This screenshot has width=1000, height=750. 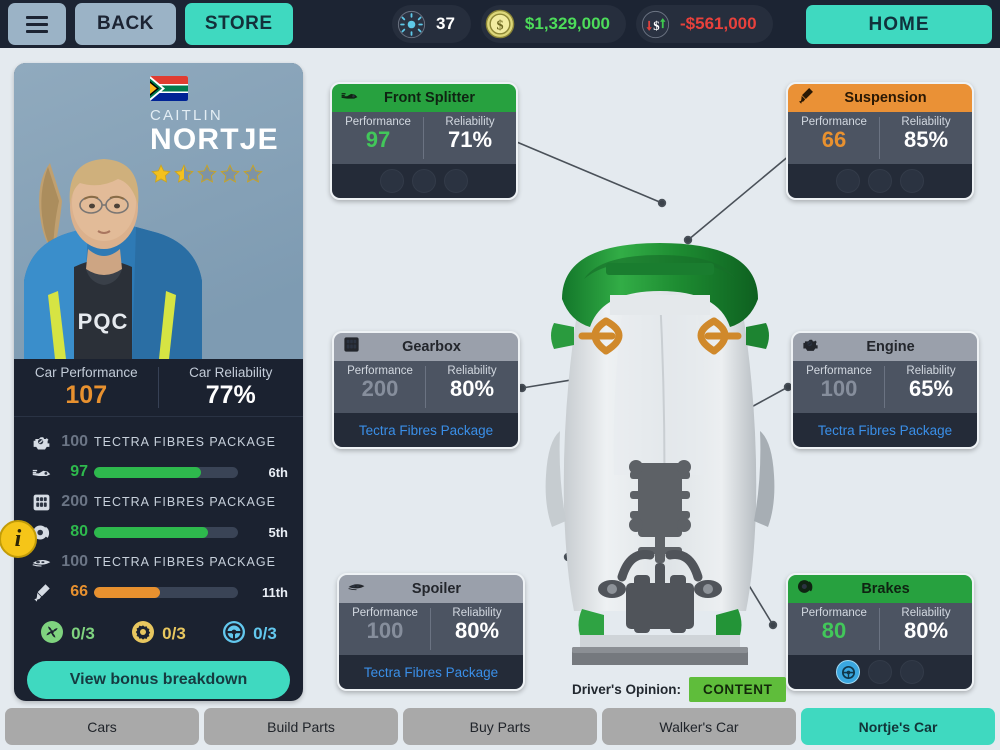 I want to click on part-reliability-value: 65%, so click(x=931, y=388).